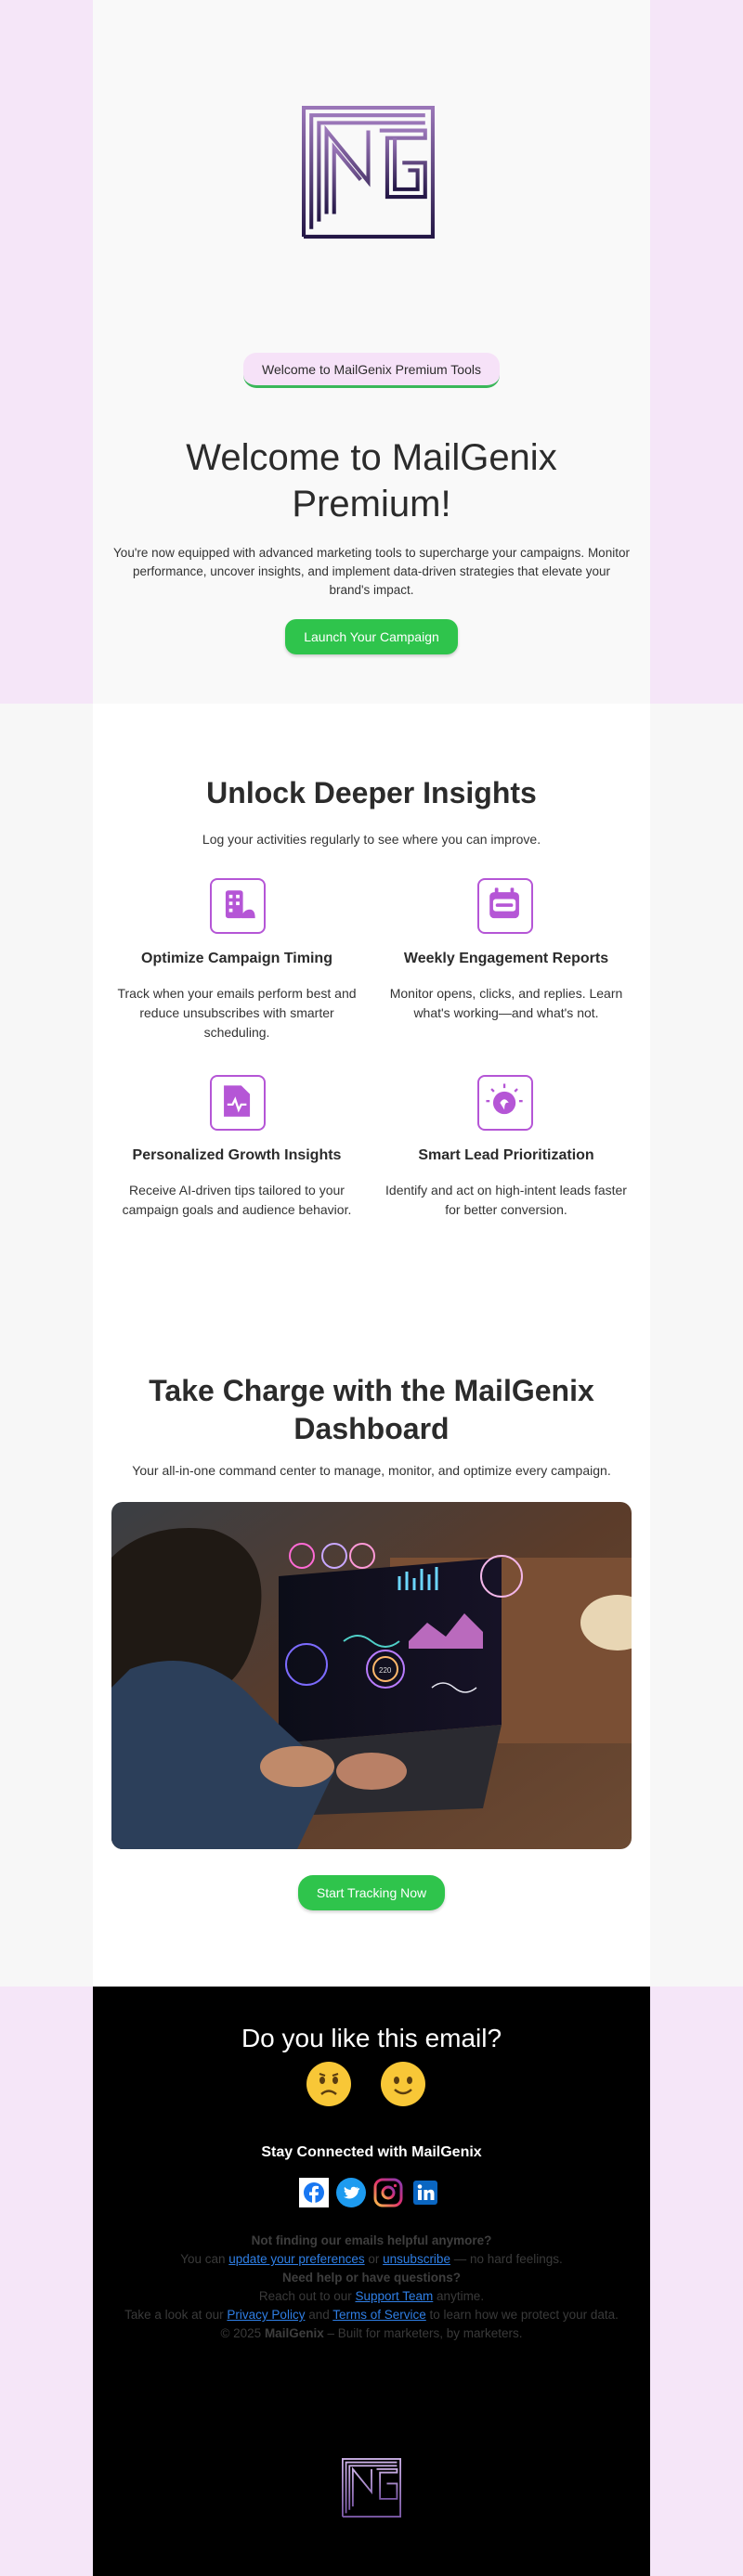 This screenshot has width=743, height=2576. What do you see at coordinates (204, 2259) in the screenshot?
I see `footer-text: You can` at bounding box center [204, 2259].